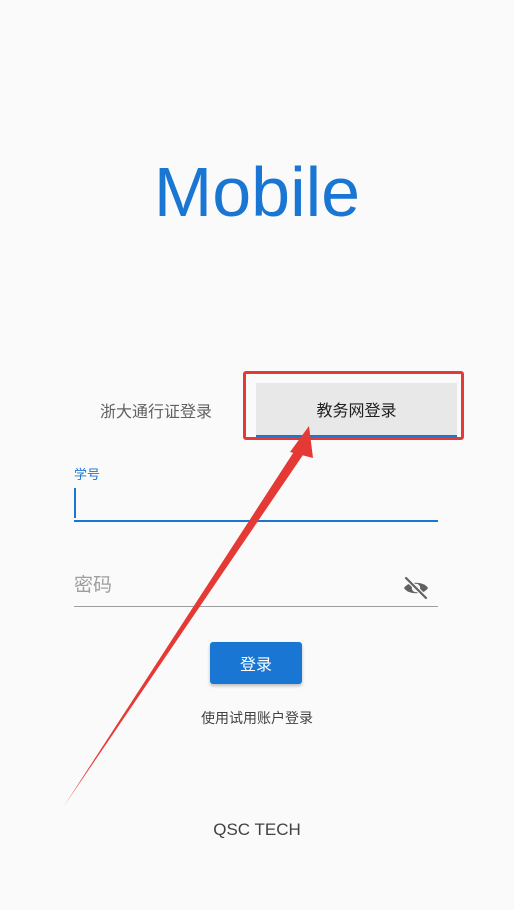 The height and width of the screenshot is (910, 514). Describe the element at coordinates (416, 588) in the screenshot. I see `eye-off-icon` at that location.